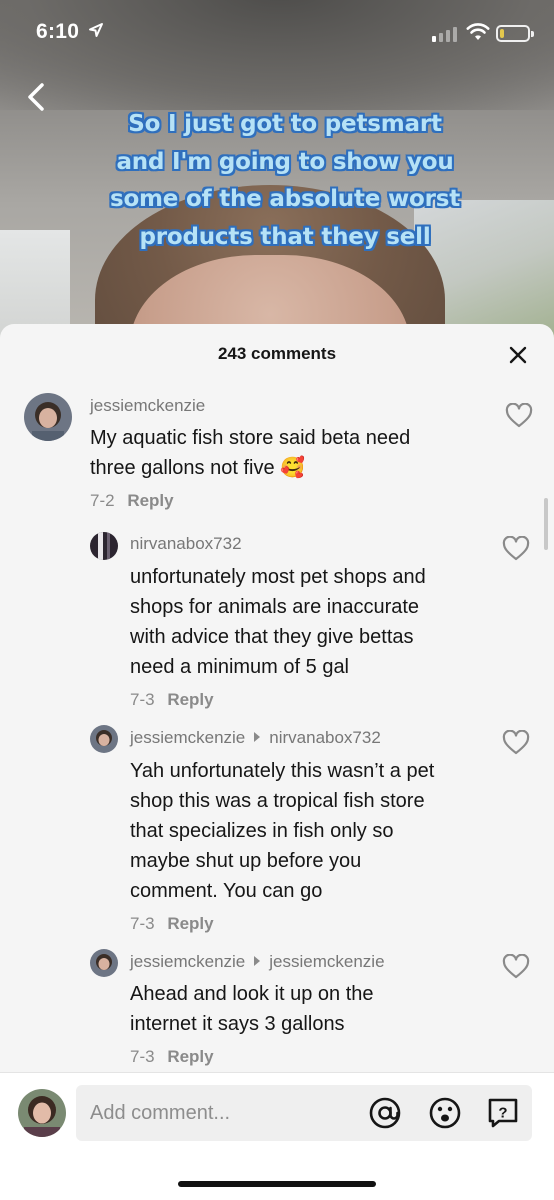 This screenshot has height=1200, width=554. What do you see at coordinates (285, 199) in the screenshot?
I see `caption-line: some of the absolute worst` at bounding box center [285, 199].